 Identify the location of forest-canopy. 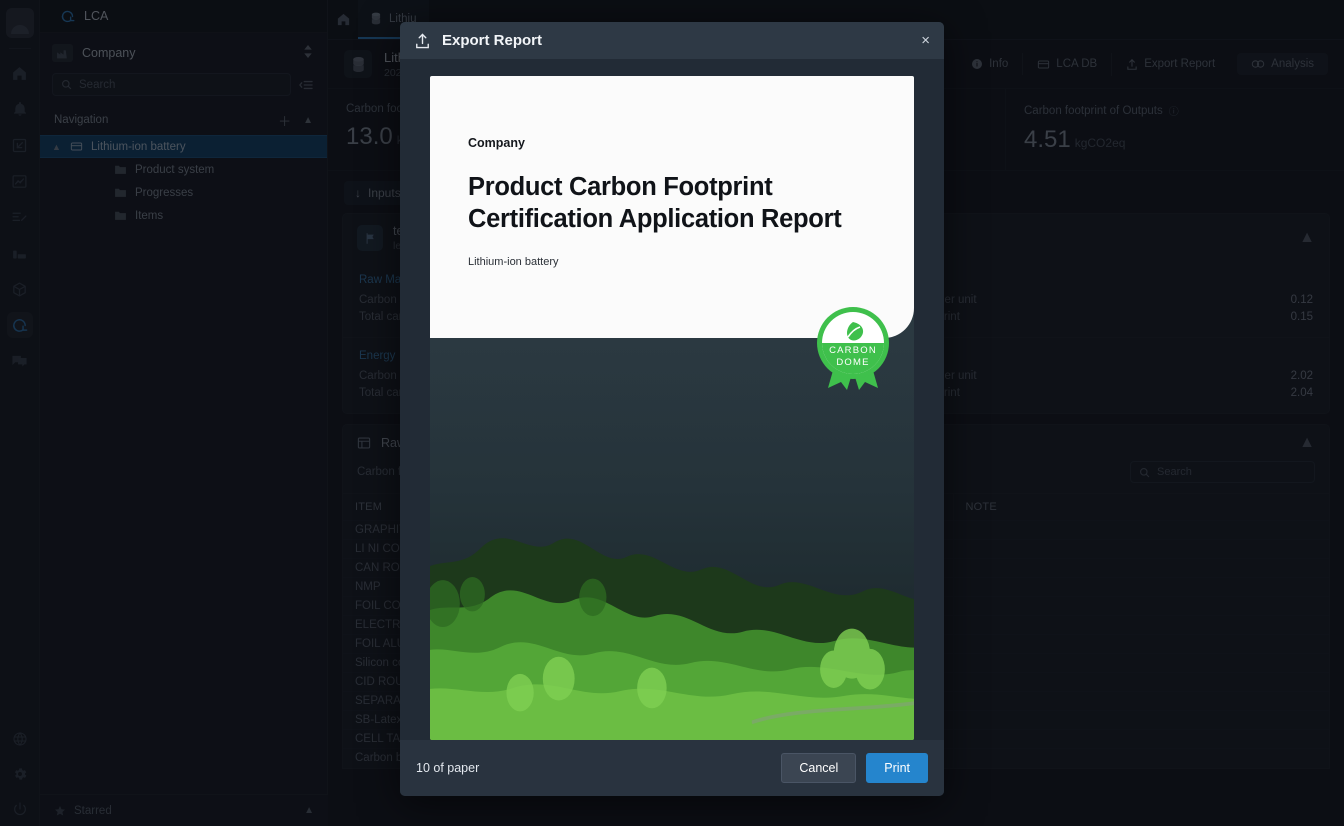
(672, 638).